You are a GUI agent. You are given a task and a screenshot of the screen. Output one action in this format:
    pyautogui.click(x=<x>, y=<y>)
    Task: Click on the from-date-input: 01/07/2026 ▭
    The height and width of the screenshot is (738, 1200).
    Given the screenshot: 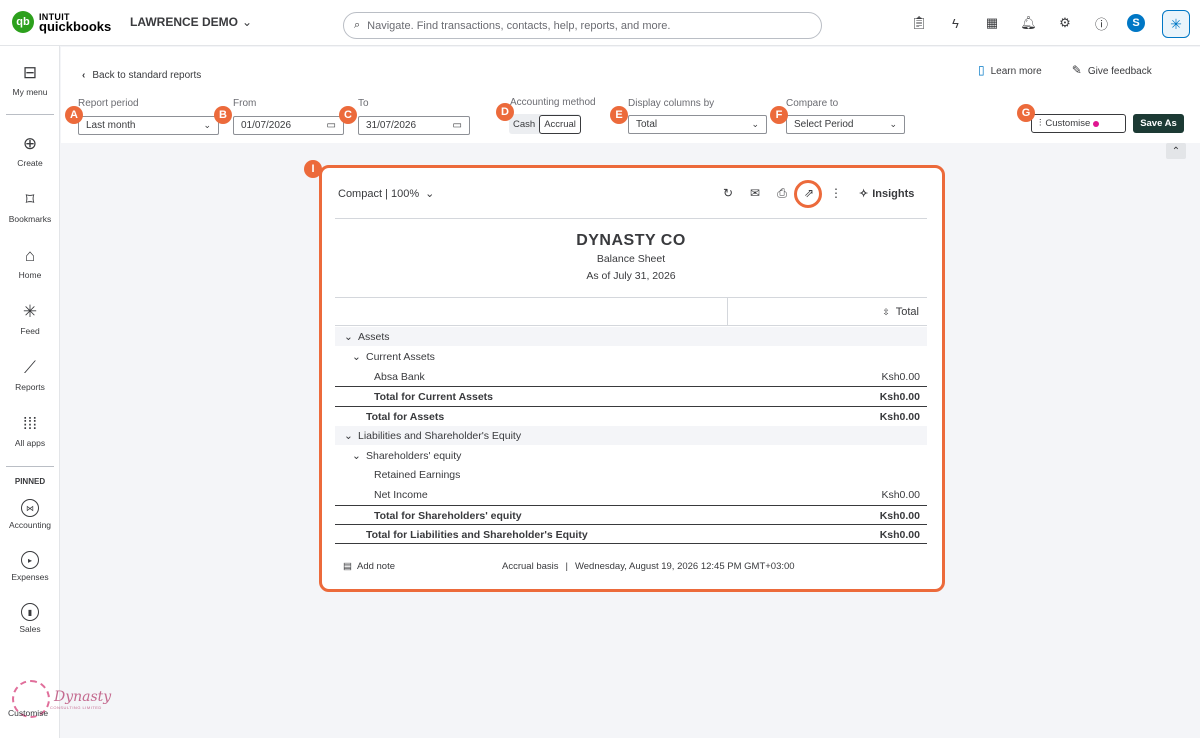 What is the action you would take?
    pyautogui.click(x=288, y=125)
    